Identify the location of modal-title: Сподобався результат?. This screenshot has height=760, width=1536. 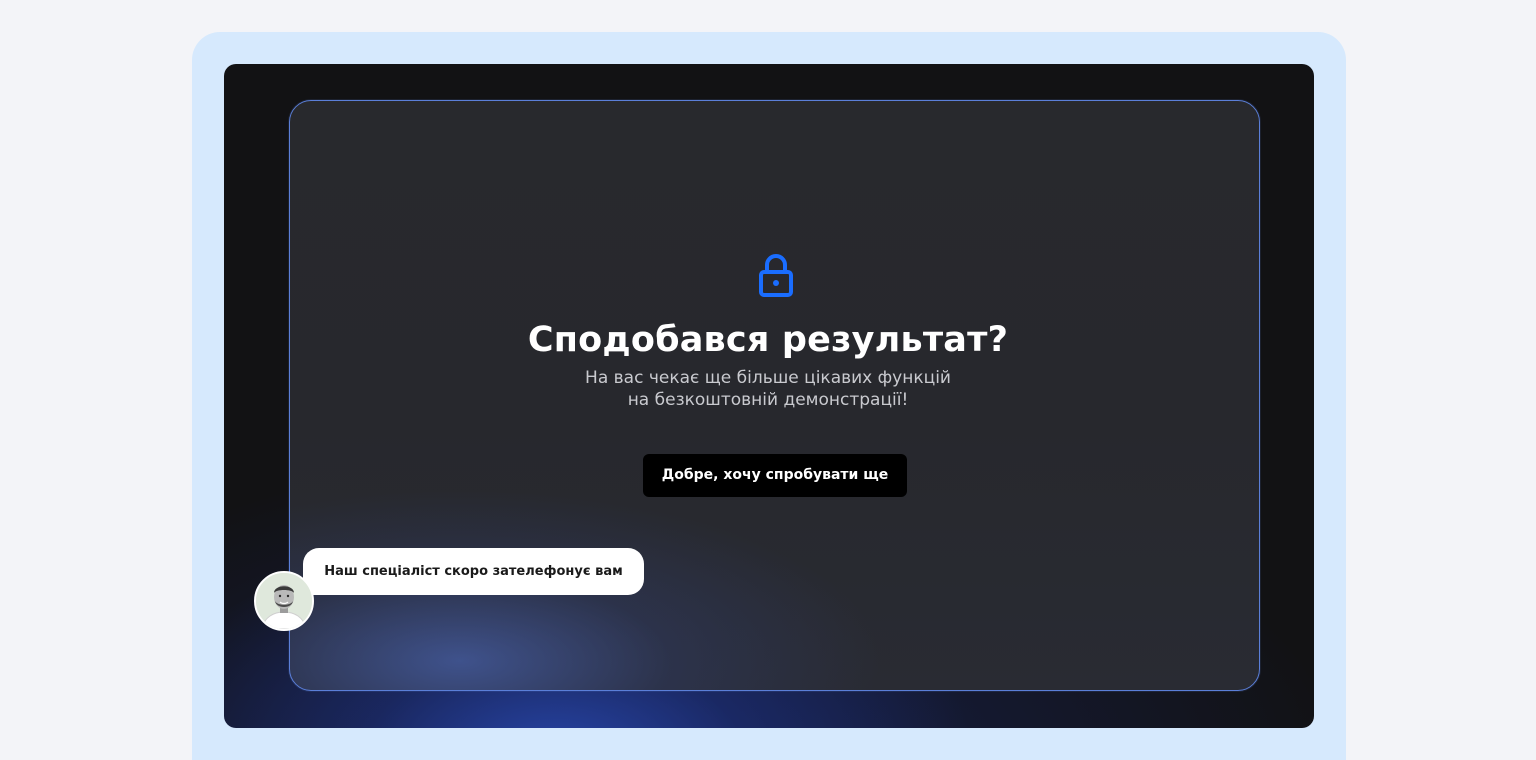
(768, 340).